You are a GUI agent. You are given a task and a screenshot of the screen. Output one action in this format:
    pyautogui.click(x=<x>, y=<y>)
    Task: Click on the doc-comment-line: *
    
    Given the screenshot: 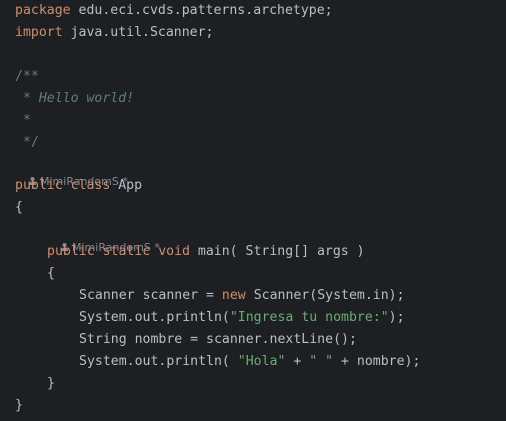 What is the action you would take?
    pyautogui.click(x=23, y=121)
    